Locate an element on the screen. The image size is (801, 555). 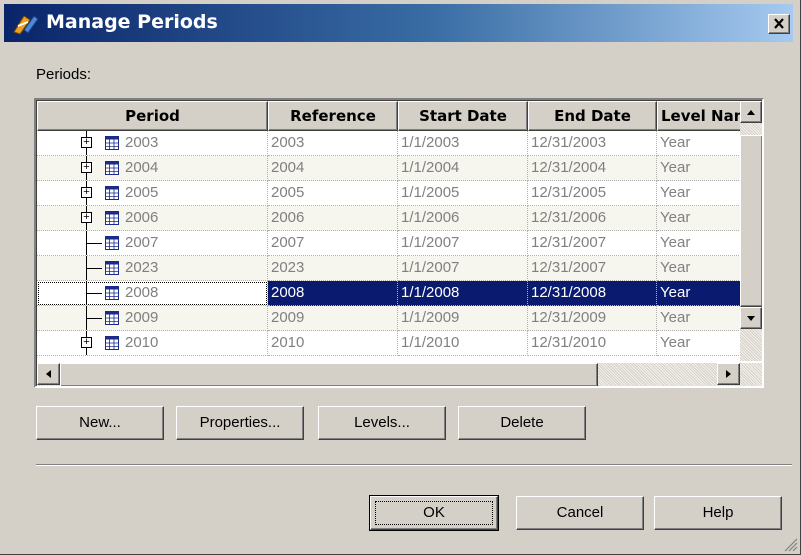
period-label: 2003 is located at coordinates (142, 142).